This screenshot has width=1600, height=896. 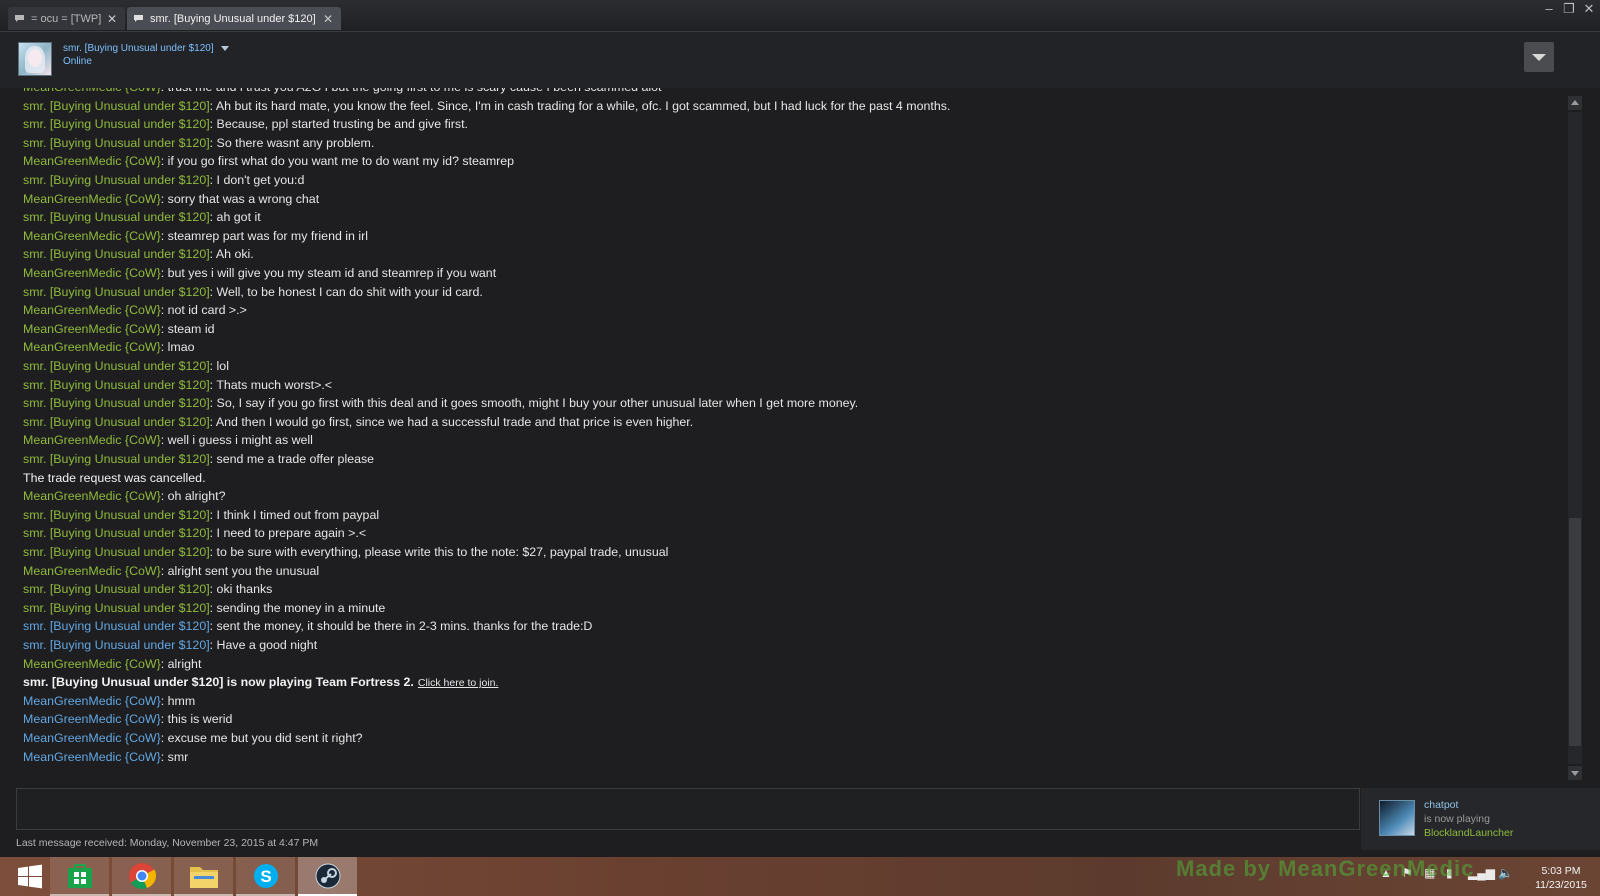 I want to click on message-text: : not id card >.>, so click(x=203, y=310).